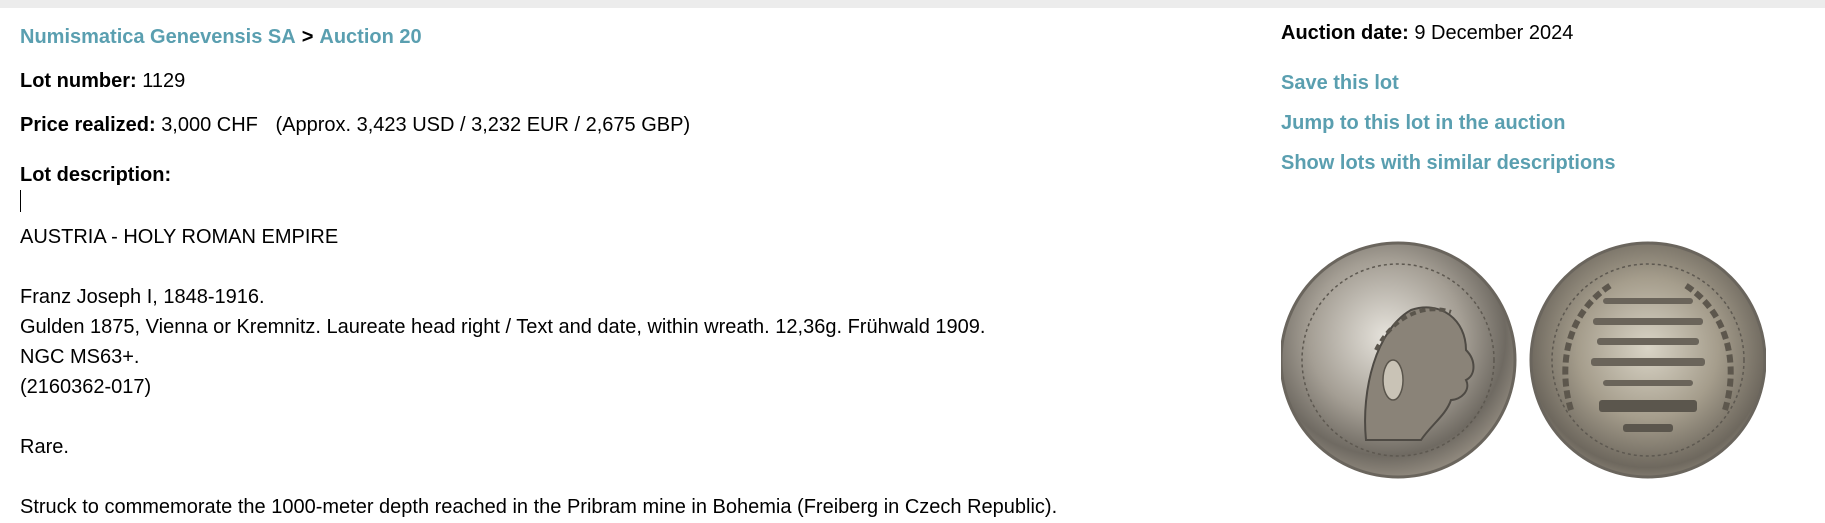 This screenshot has height=523, width=1825. What do you see at coordinates (1523, 362) in the screenshot?
I see `coin-image` at bounding box center [1523, 362].